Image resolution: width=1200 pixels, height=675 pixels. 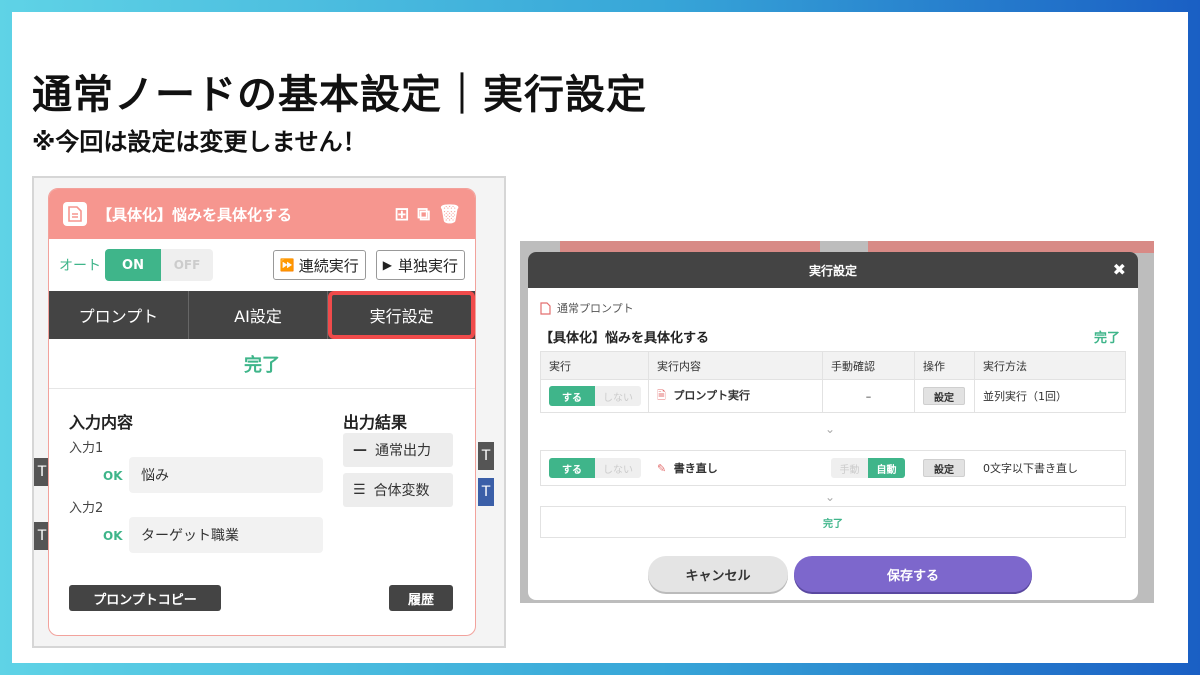 What do you see at coordinates (449, 214) in the screenshot?
I see `trash-icon: 🗑` at bounding box center [449, 214].